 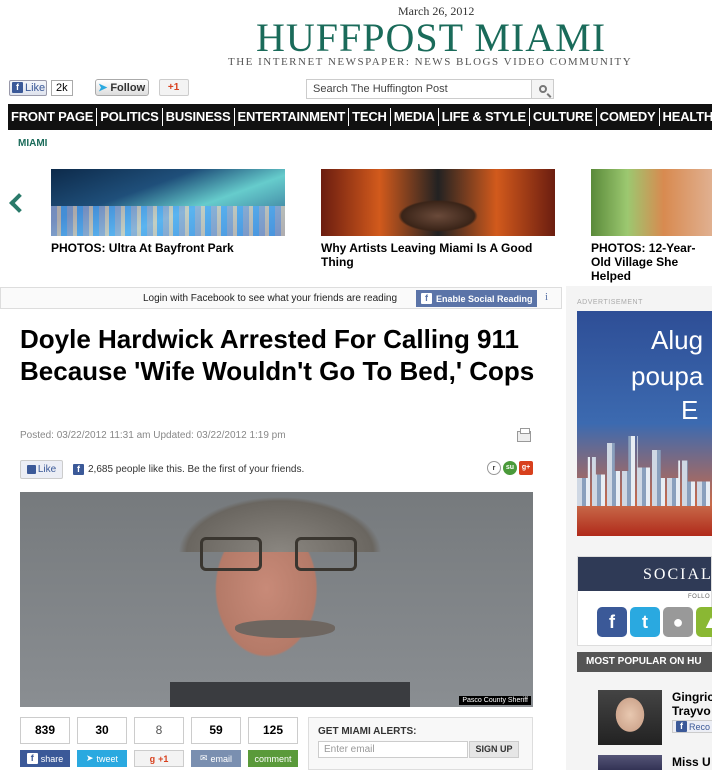 What do you see at coordinates (393, 749) in the screenshot?
I see `alerts-email-input: Enter email` at bounding box center [393, 749].